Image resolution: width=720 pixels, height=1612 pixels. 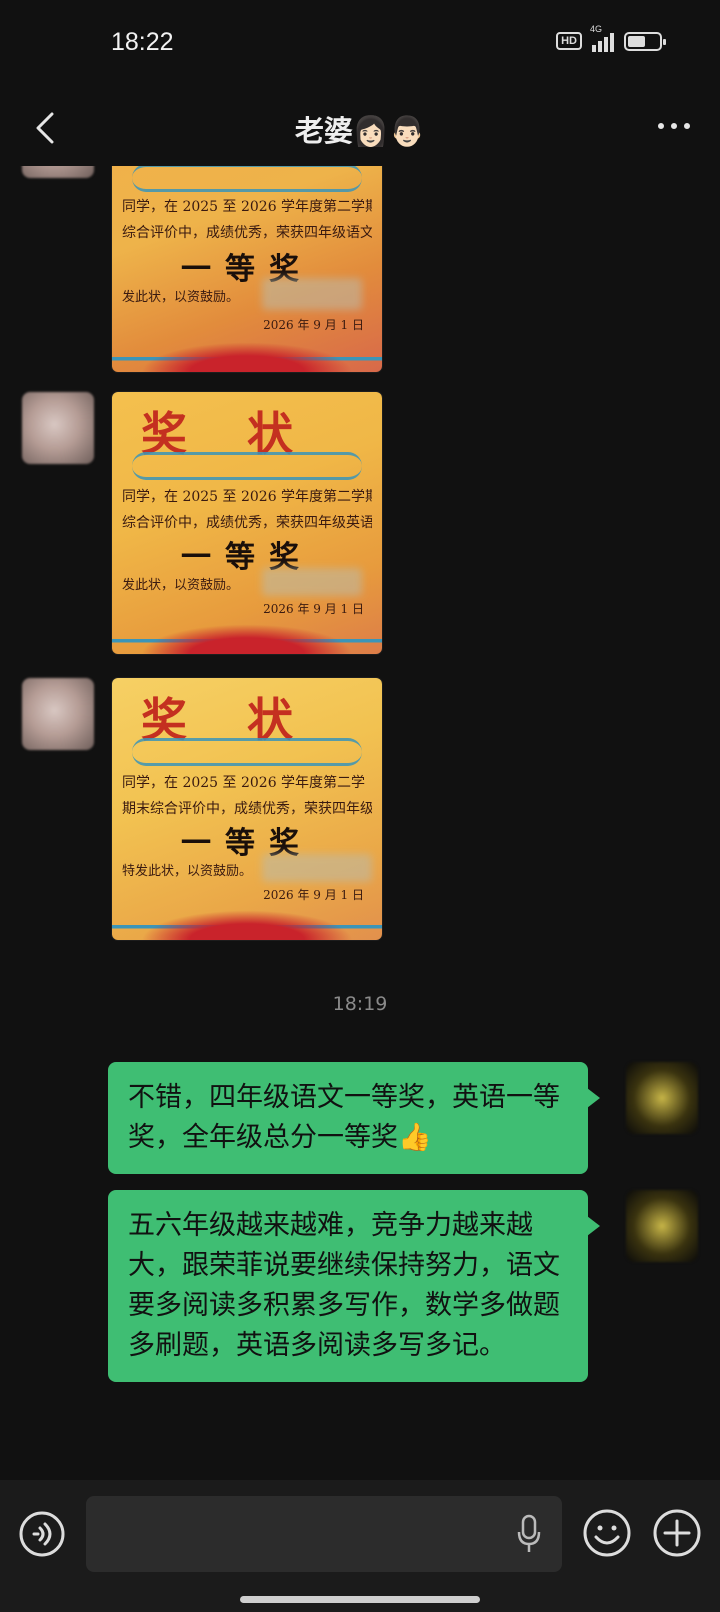 I want to click on emoji-icon, so click(x=607, y=1533).